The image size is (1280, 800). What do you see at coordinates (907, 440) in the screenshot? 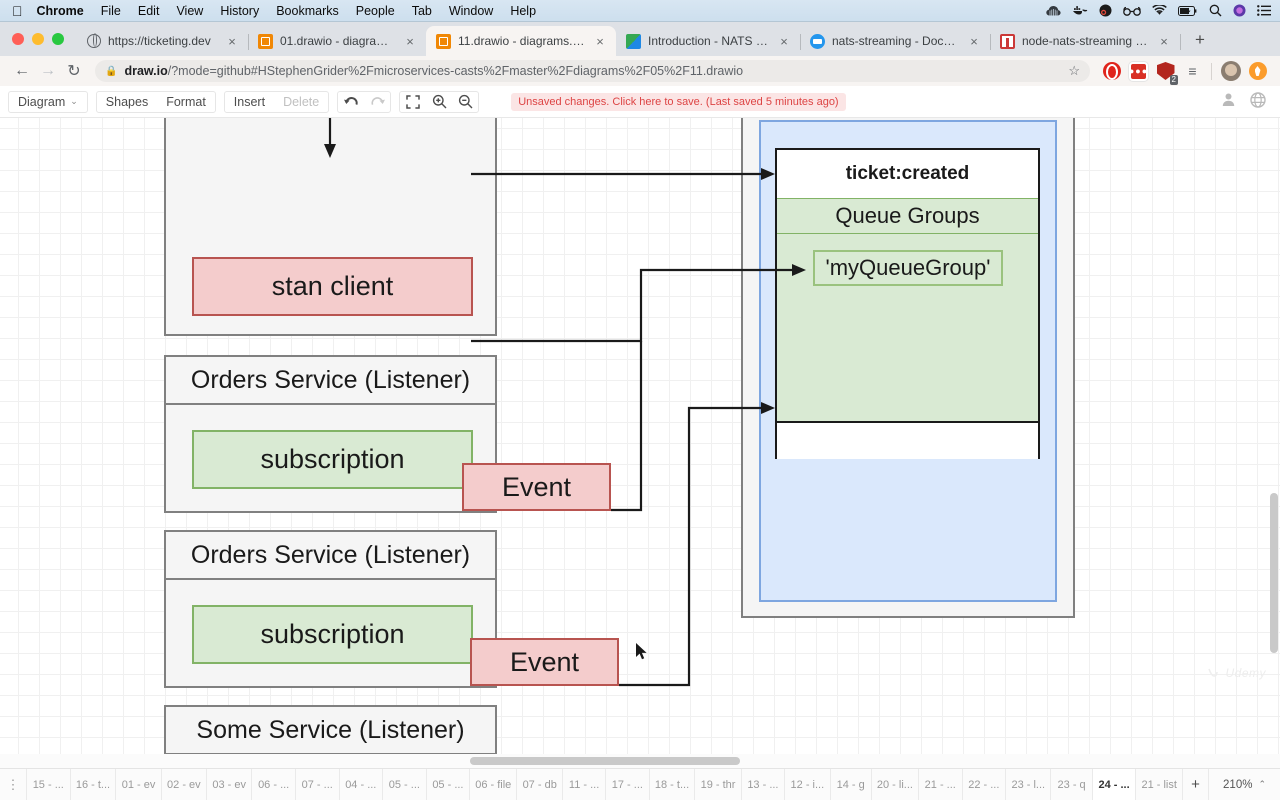
I see `channel-empty-slot` at bounding box center [907, 440].